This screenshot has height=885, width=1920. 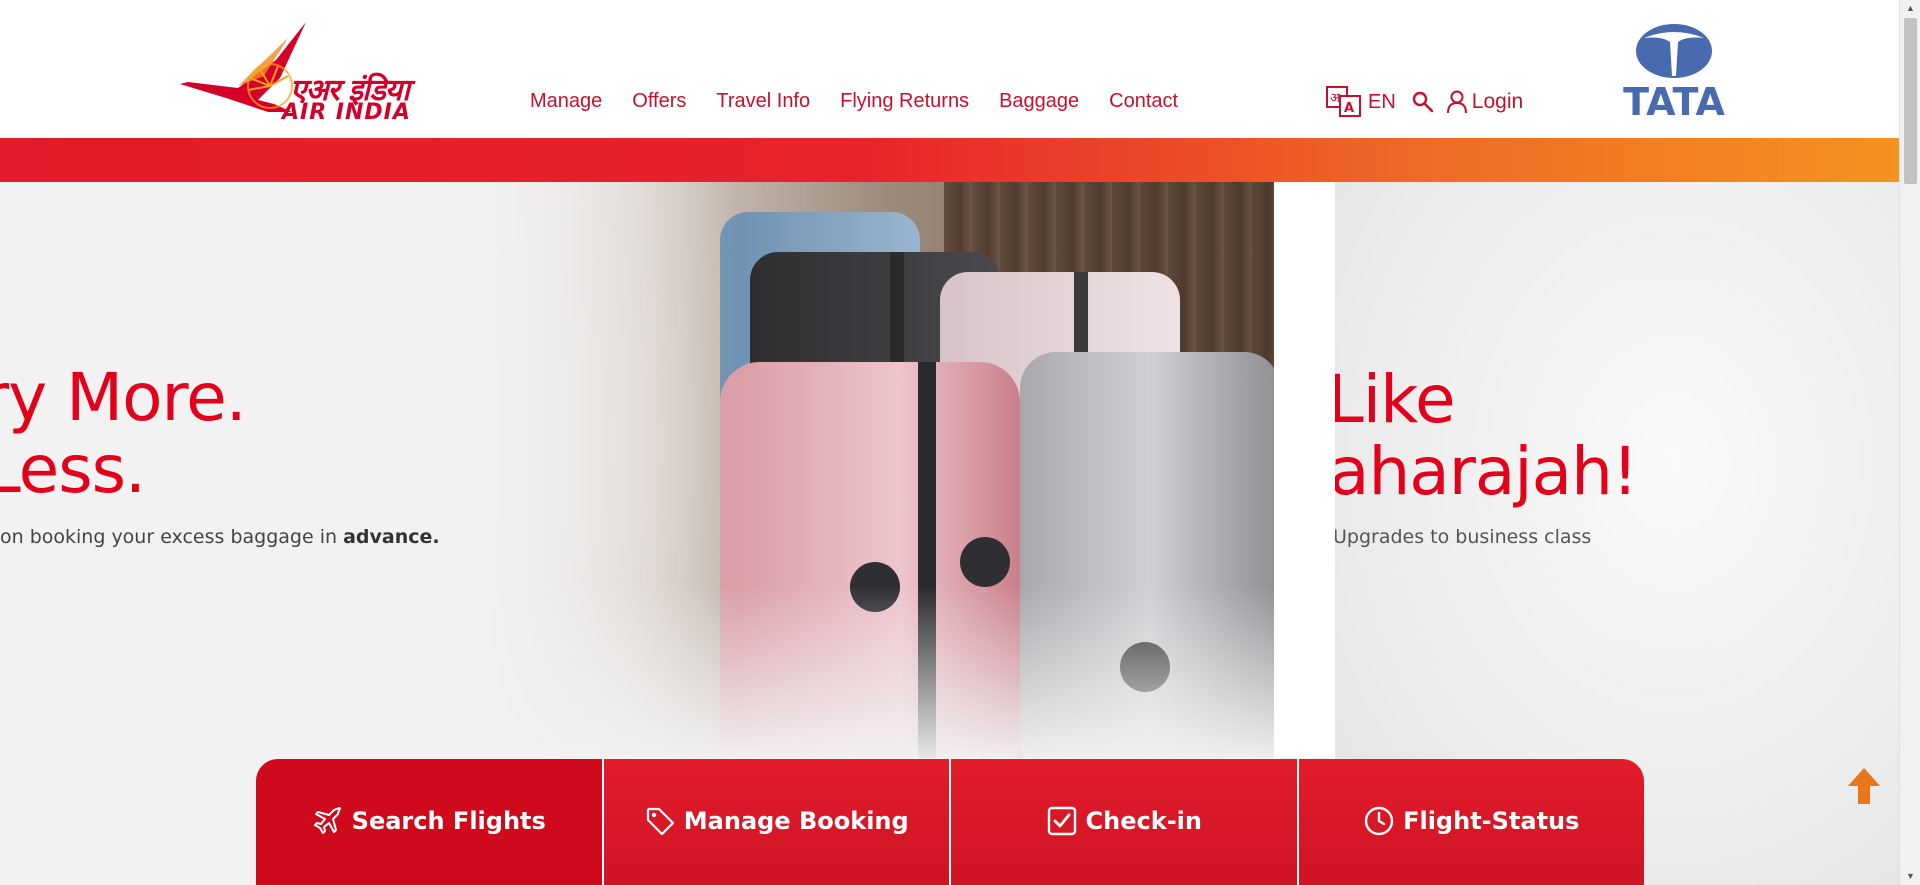 I want to click on tab-label: Check-in, so click(x=1143, y=821).